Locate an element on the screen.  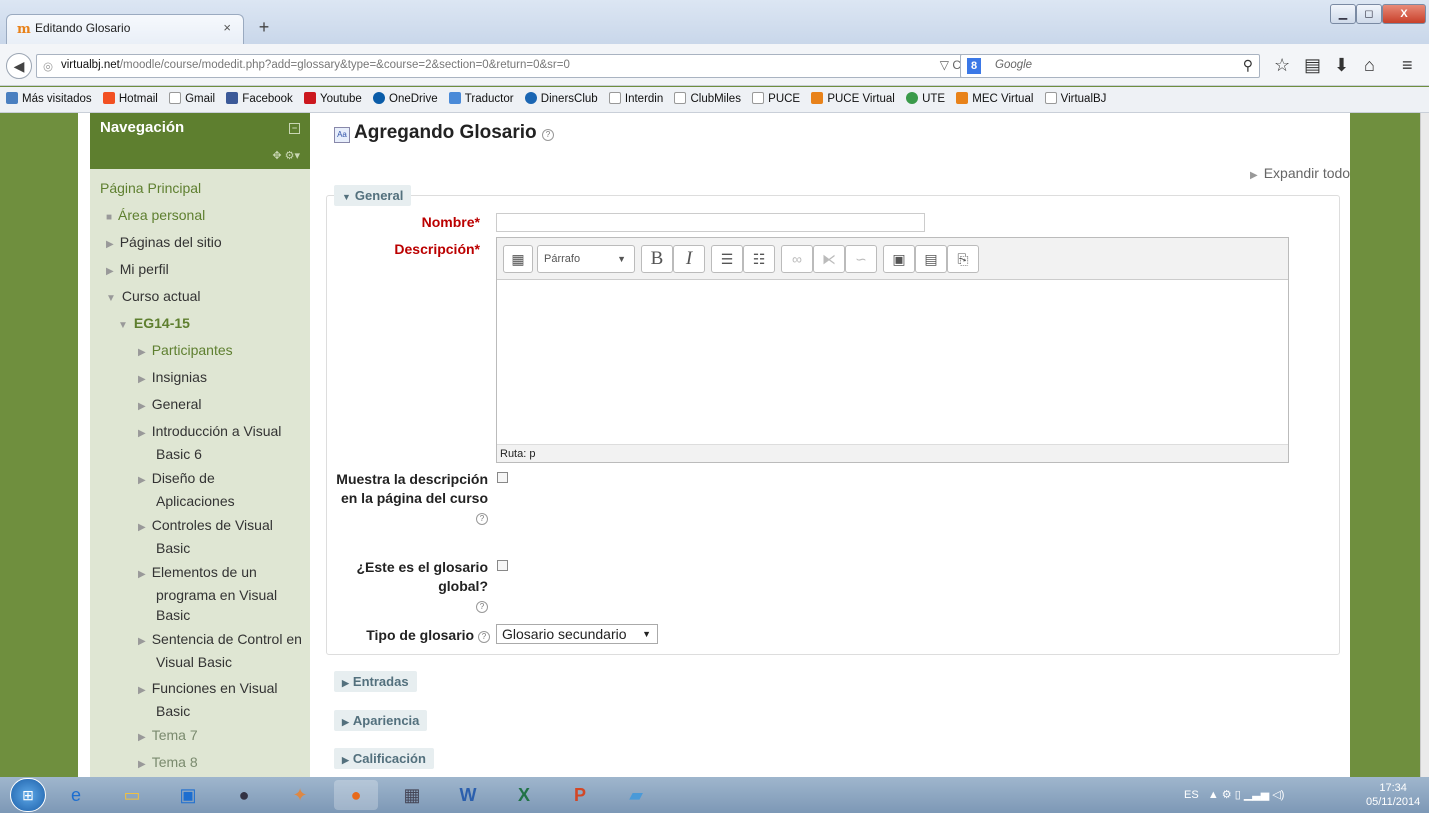
nav-item-participantes: ▶ Participantes is located at coordinates (185, 351).